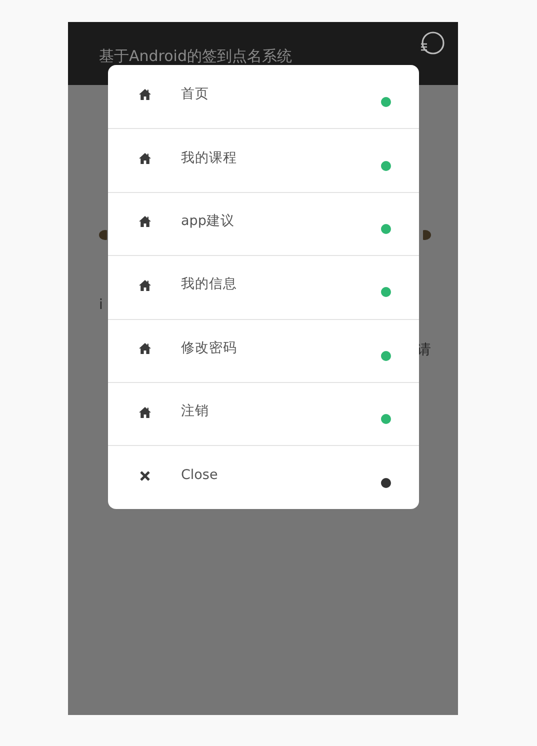 This screenshot has height=746, width=537. I want to click on menu-item: Close, so click(263, 477).